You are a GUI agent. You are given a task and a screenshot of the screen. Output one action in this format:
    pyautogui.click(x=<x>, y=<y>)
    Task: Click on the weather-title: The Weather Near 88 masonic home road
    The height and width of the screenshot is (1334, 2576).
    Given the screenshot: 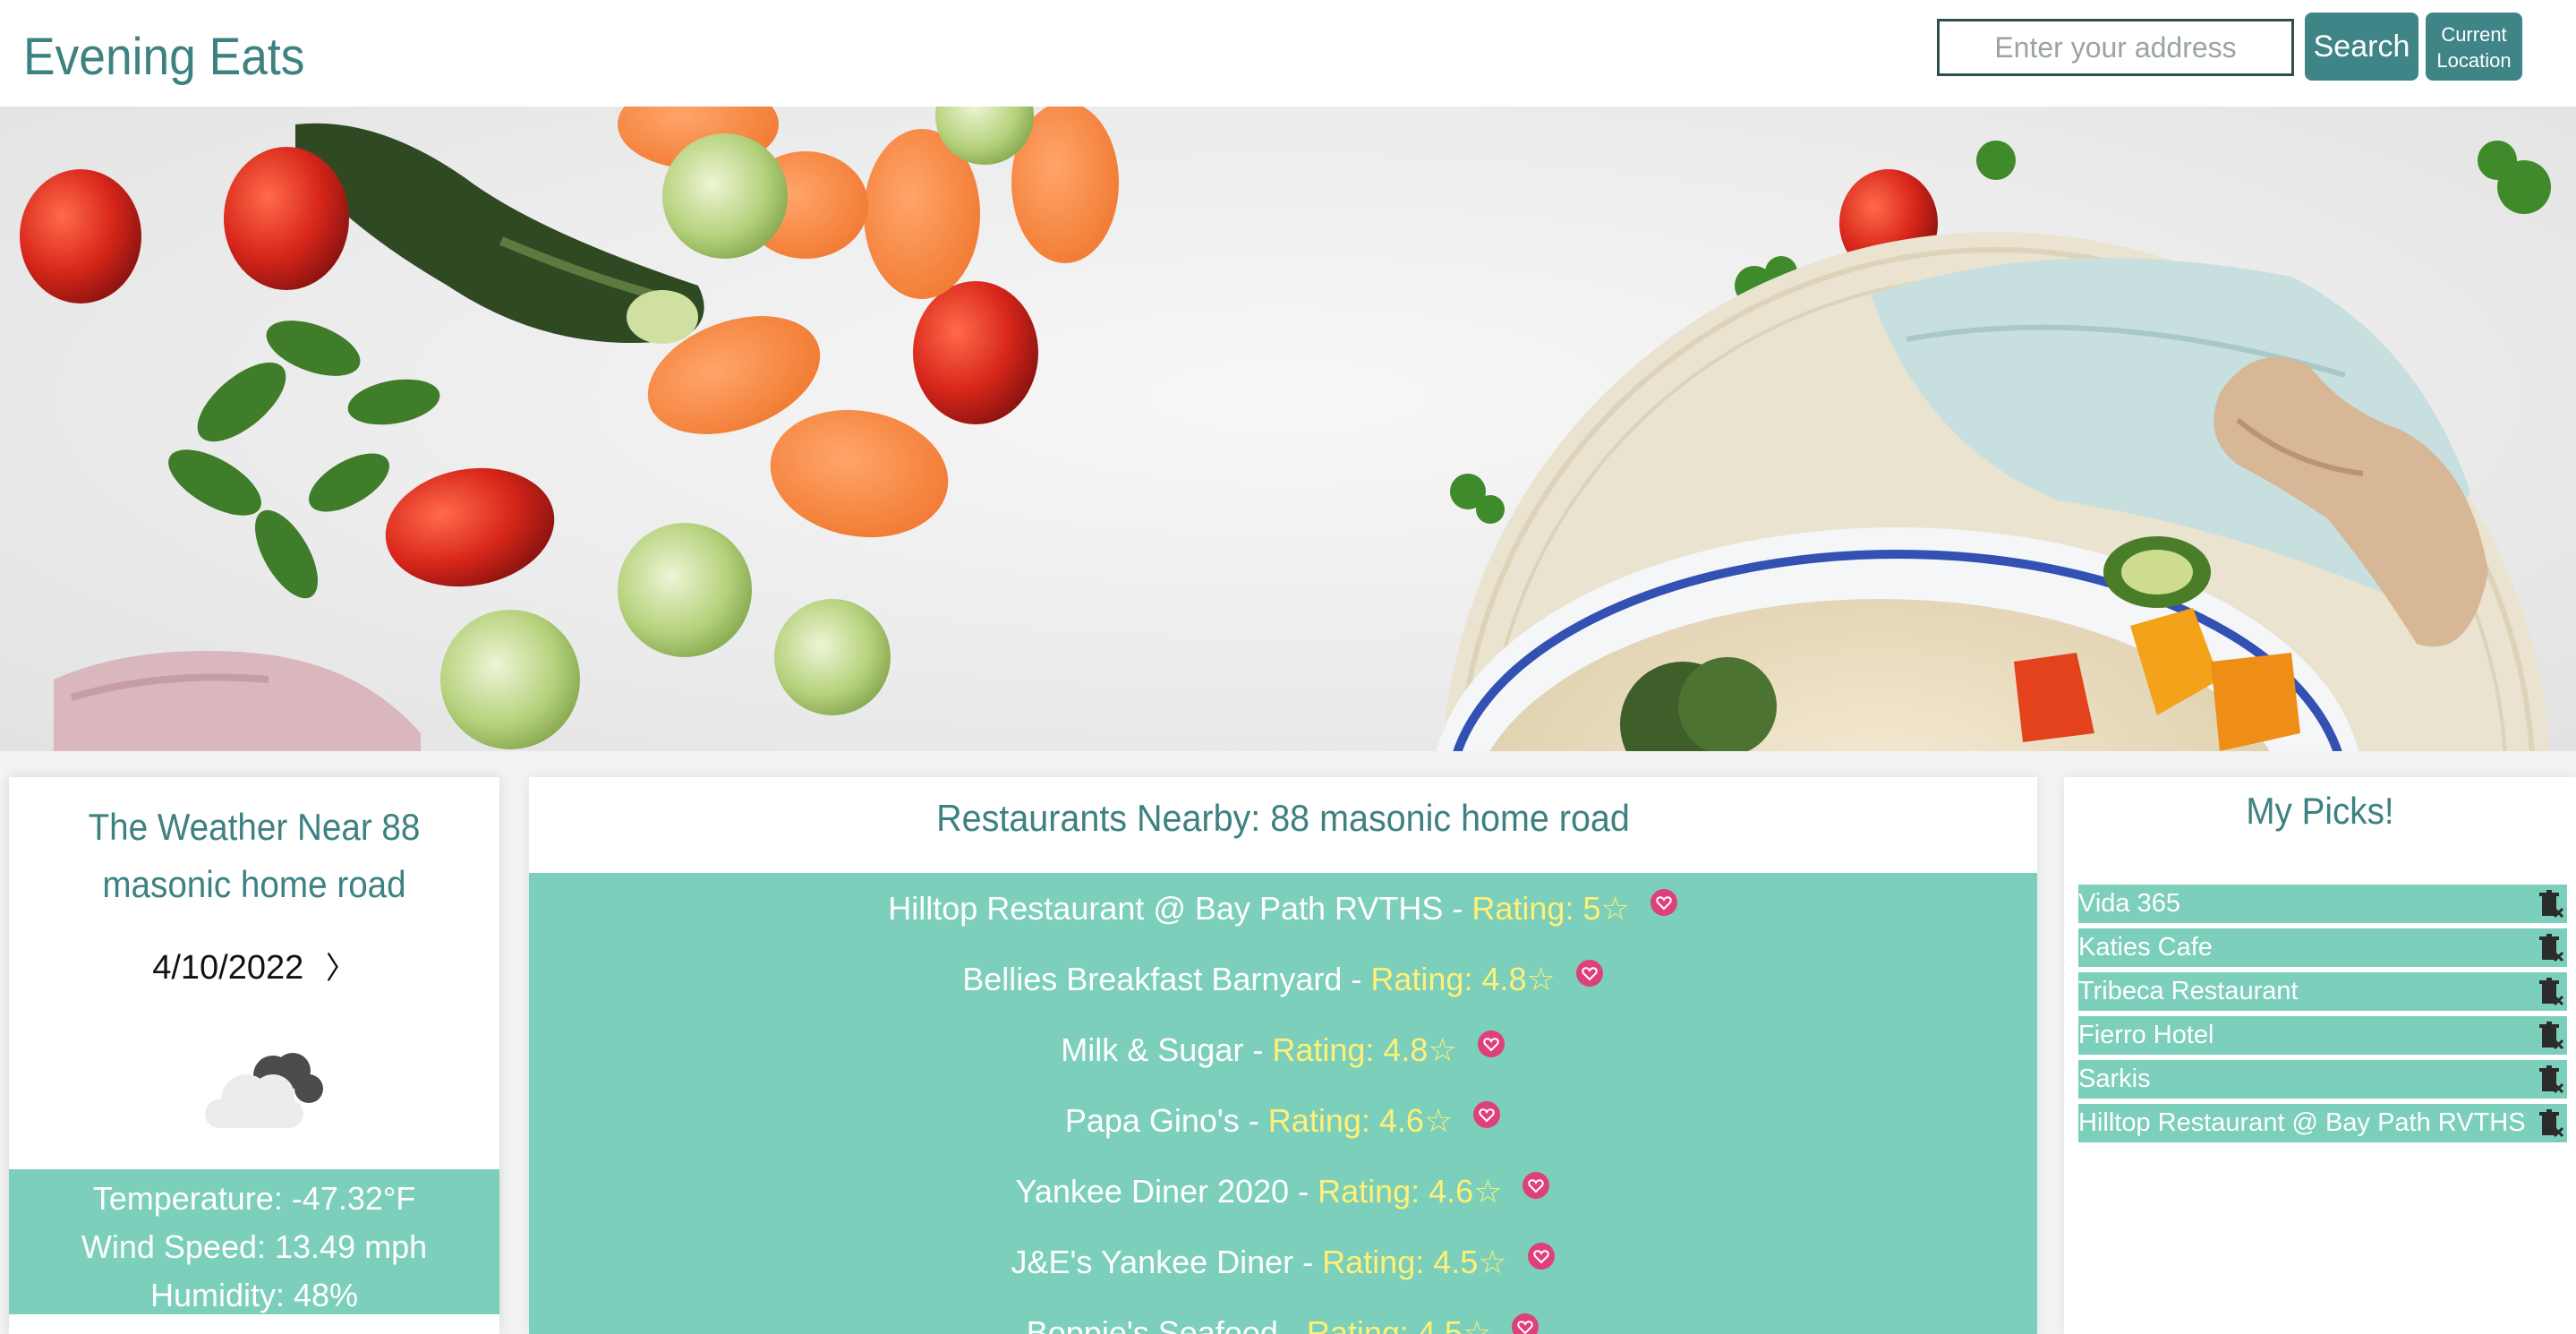 What is the action you would take?
    pyautogui.click(x=254, y=855)
    